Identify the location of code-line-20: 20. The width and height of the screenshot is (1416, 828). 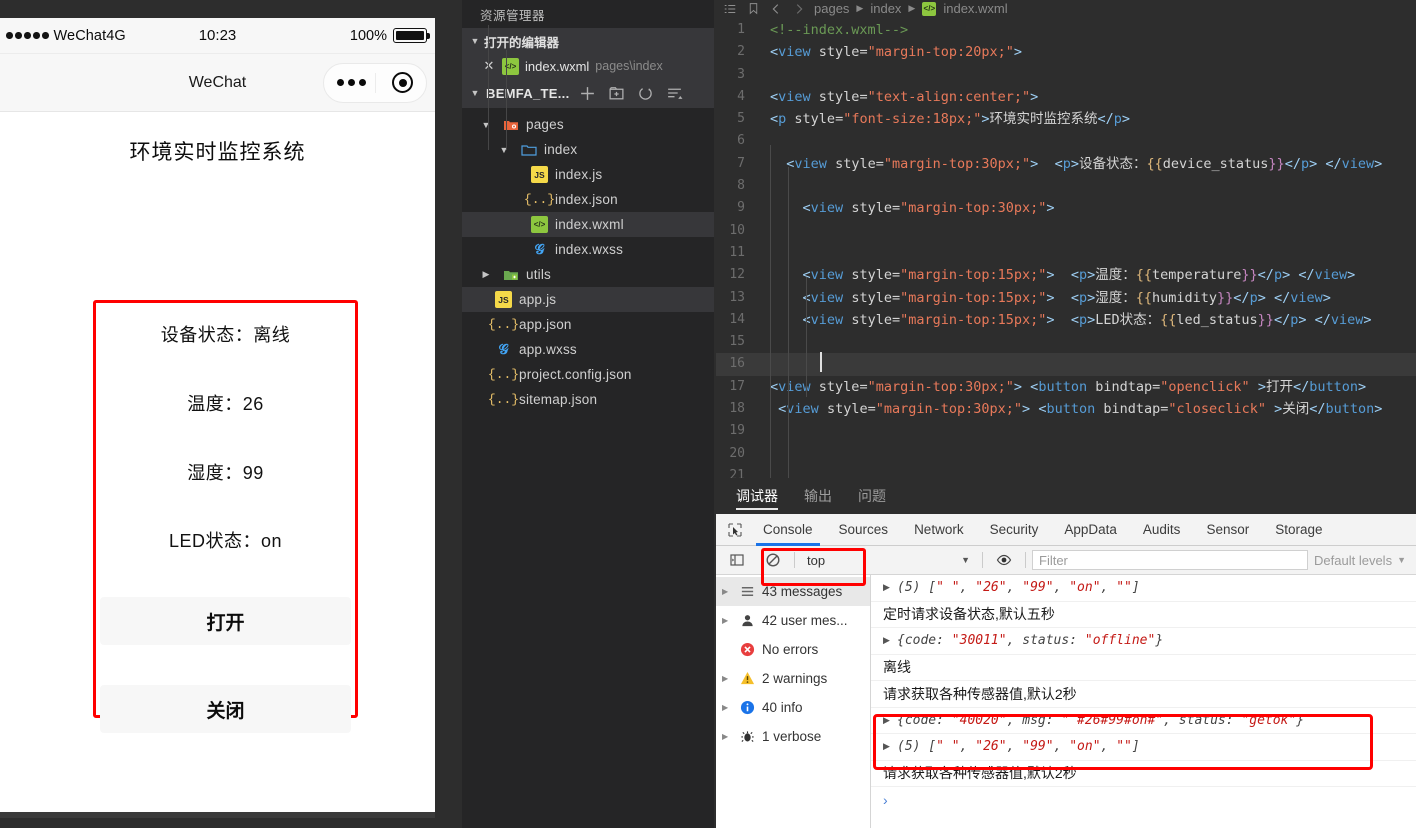
(1066, 454).